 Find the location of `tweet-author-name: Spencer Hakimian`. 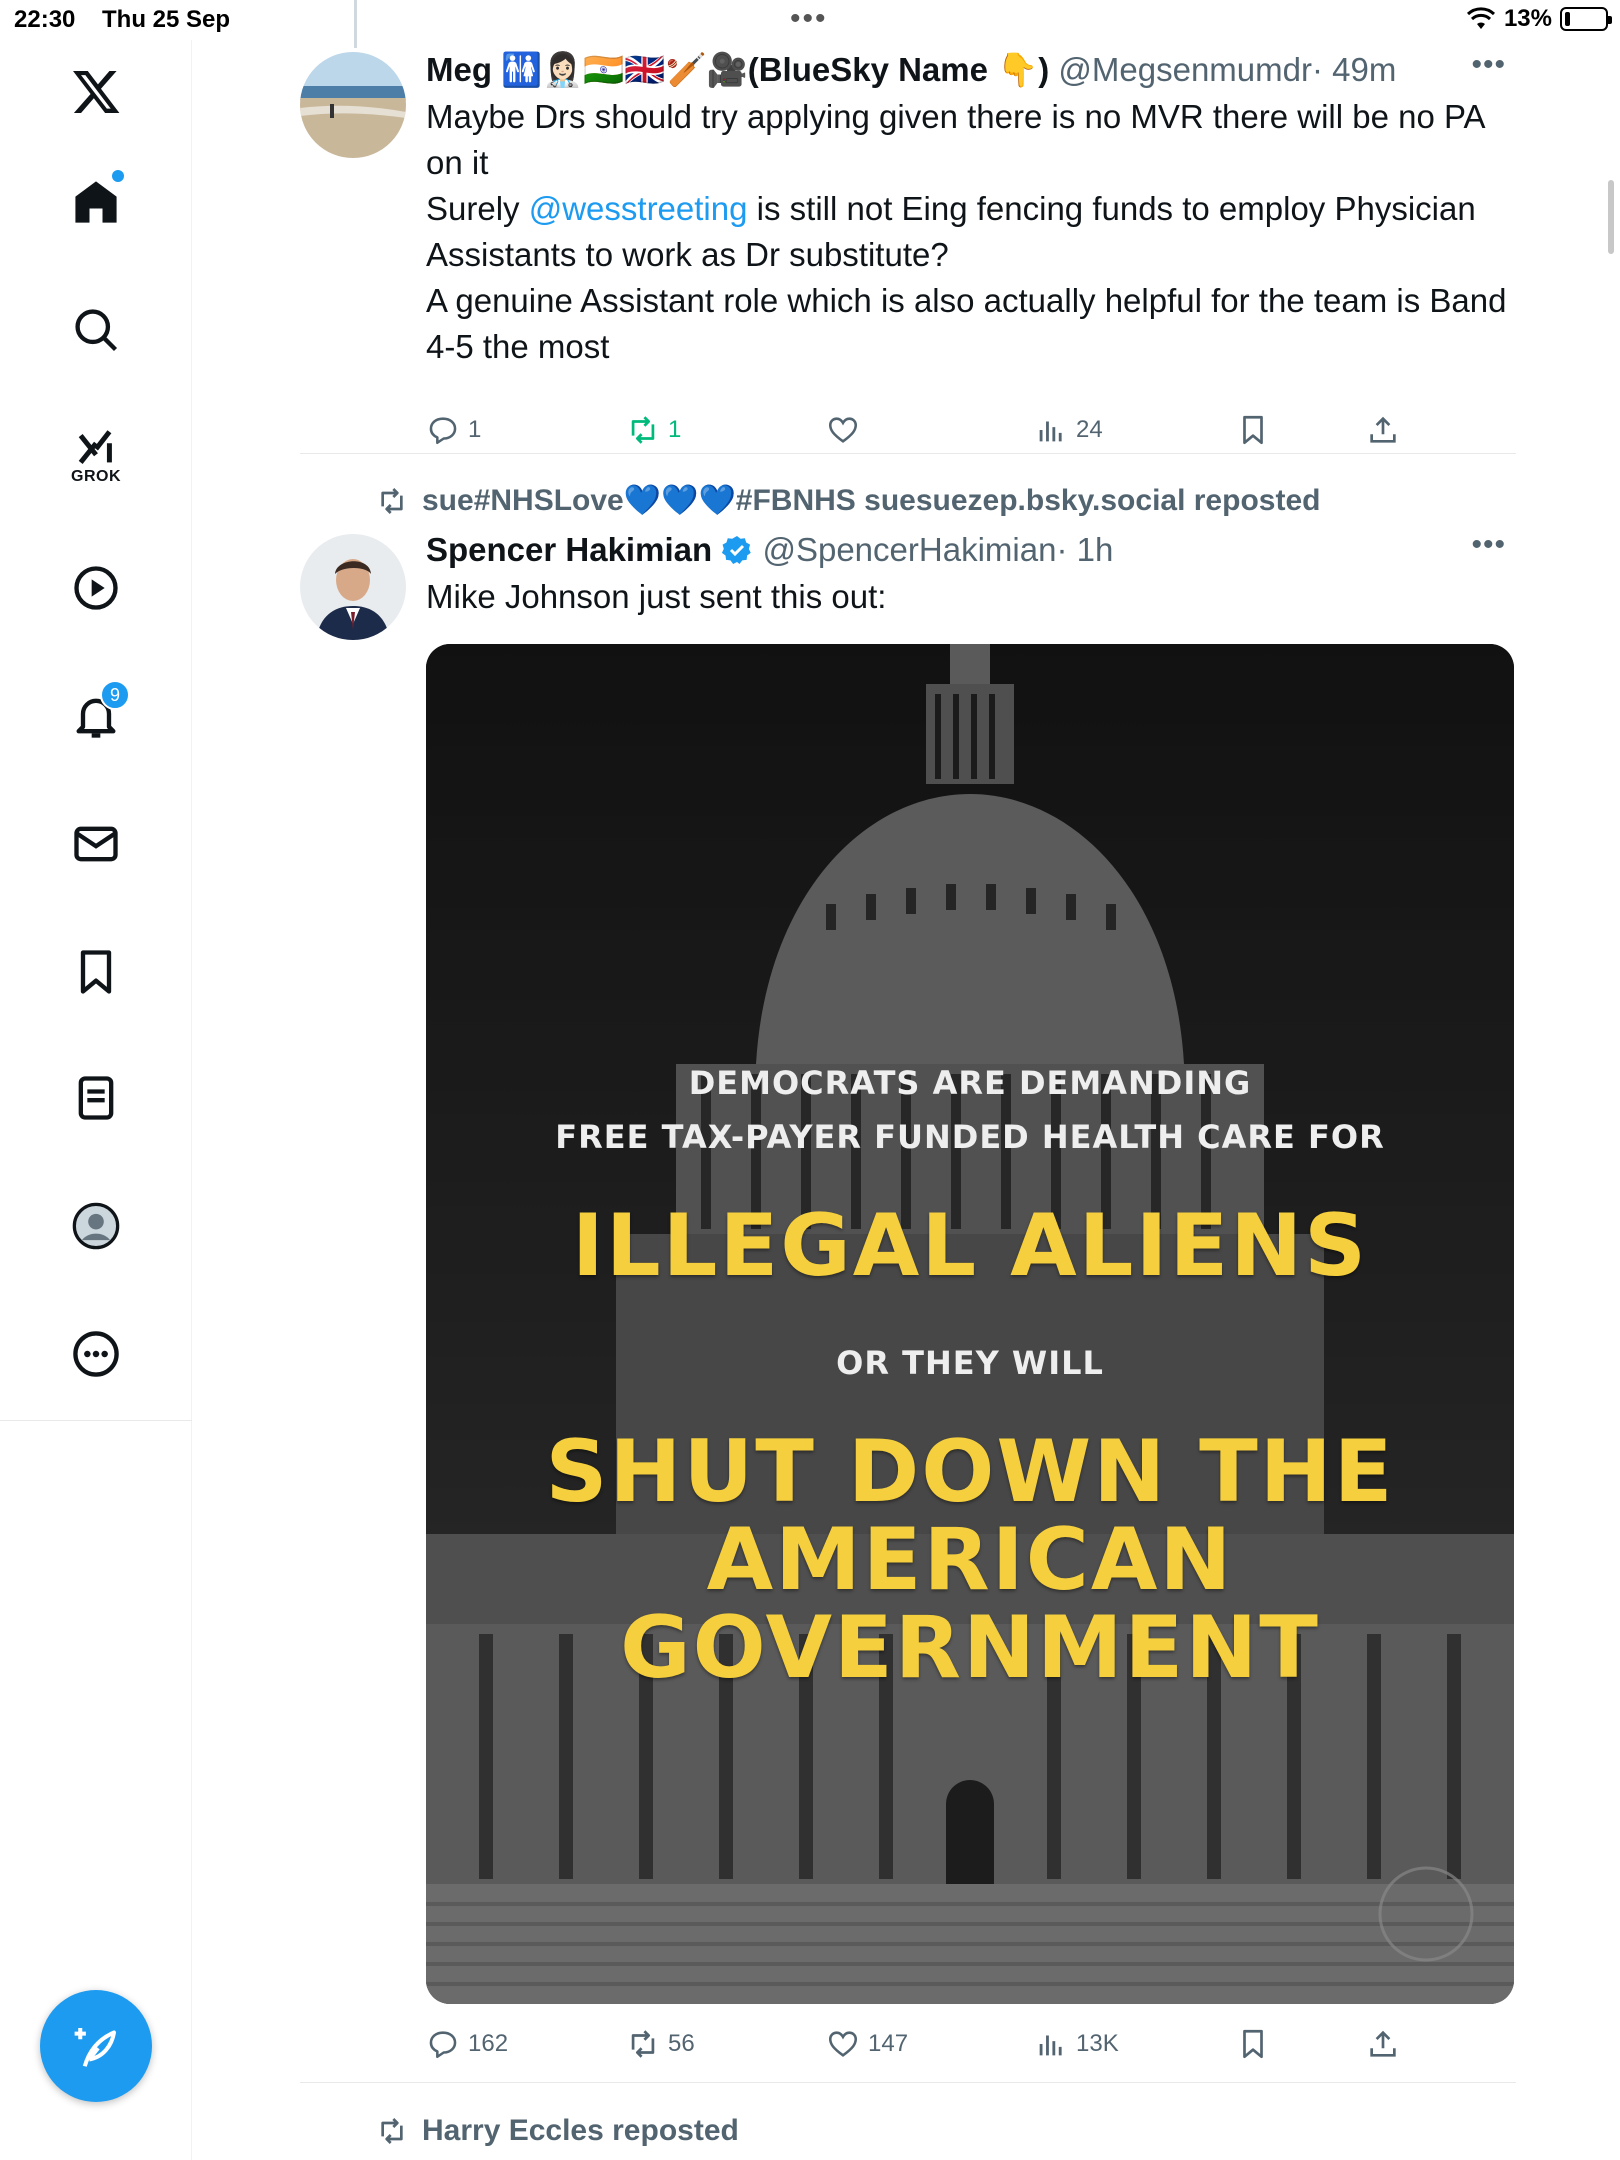

tweet-author-name: Spencer Hakimian is located at coordinates (569, 549).